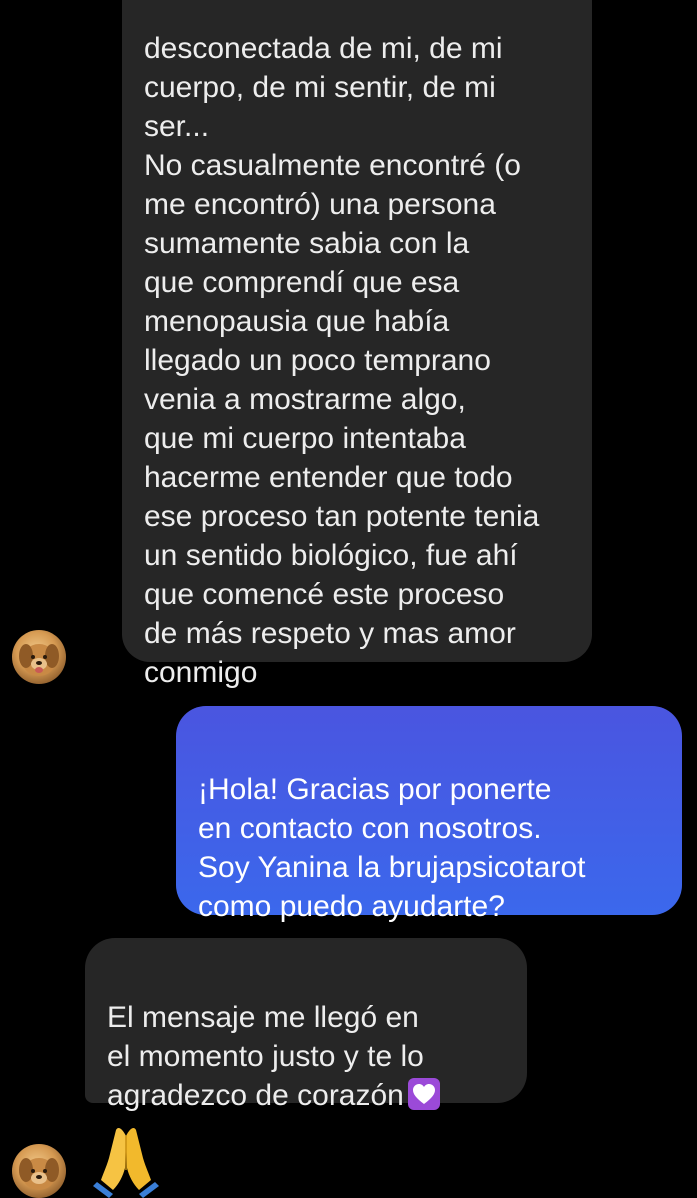 Image resolution: width=697 pixels, height=1198 pixels. What do you see at coordinates (423, 1094) in the screenshot?
I see `white-heart-icon` at bounding box center [423, 1094].